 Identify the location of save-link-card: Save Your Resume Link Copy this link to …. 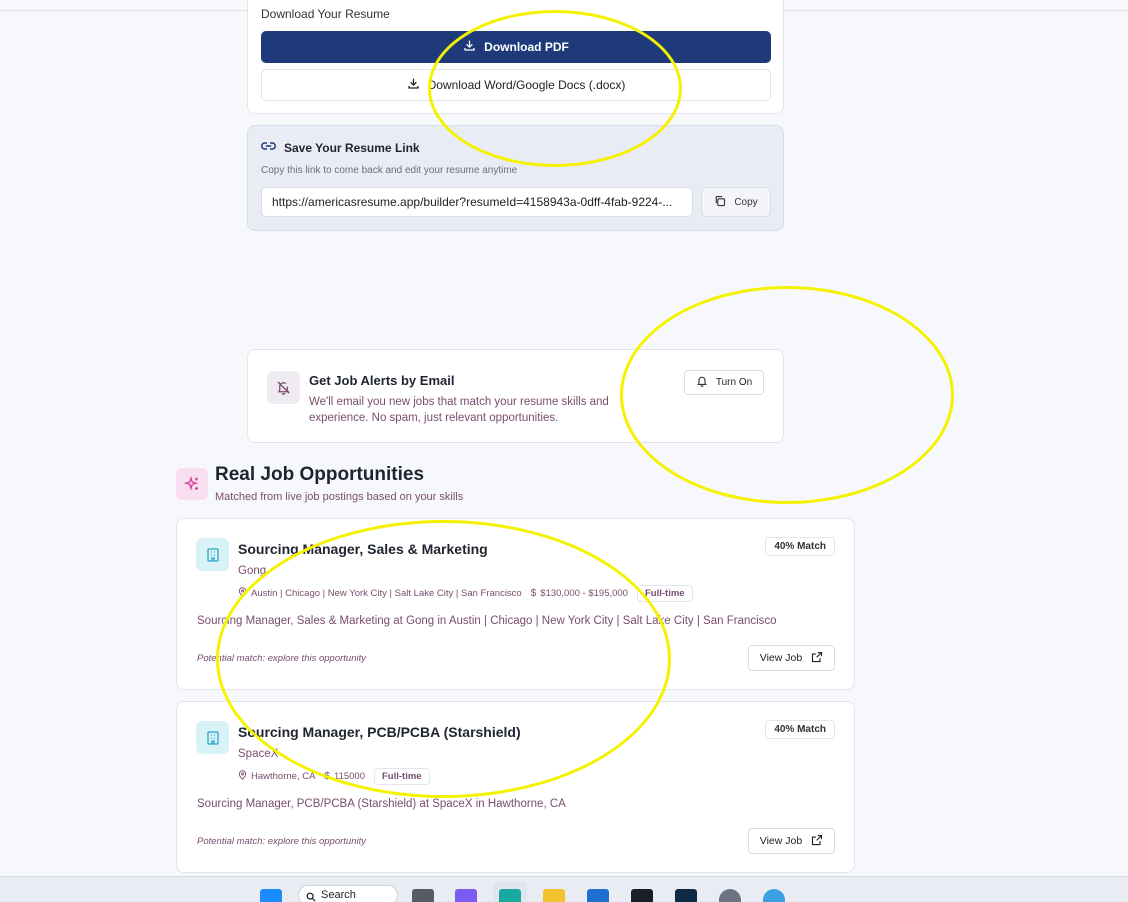
(515, 178).